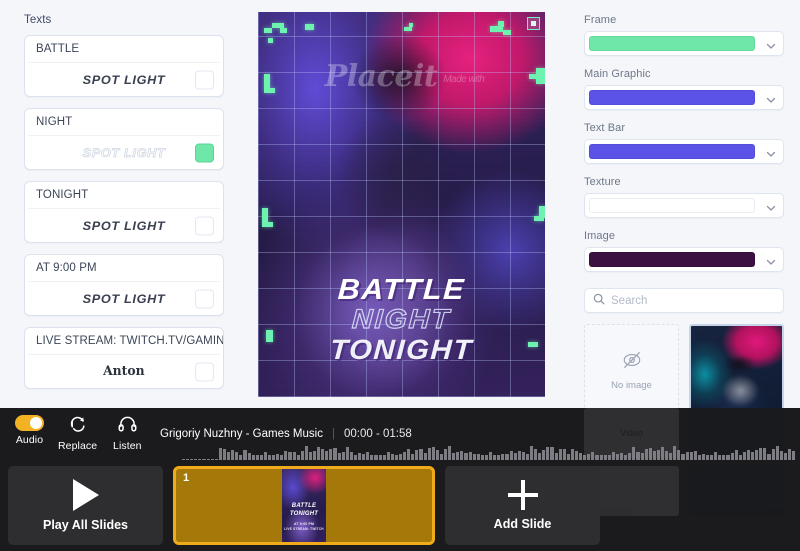 Image resolution: width=800 pixels, height=551 pixels. What do you see at coordinates (533, 23) in the screenshot?
I see `selection-handle-icon` at bounding box center [533, 23].